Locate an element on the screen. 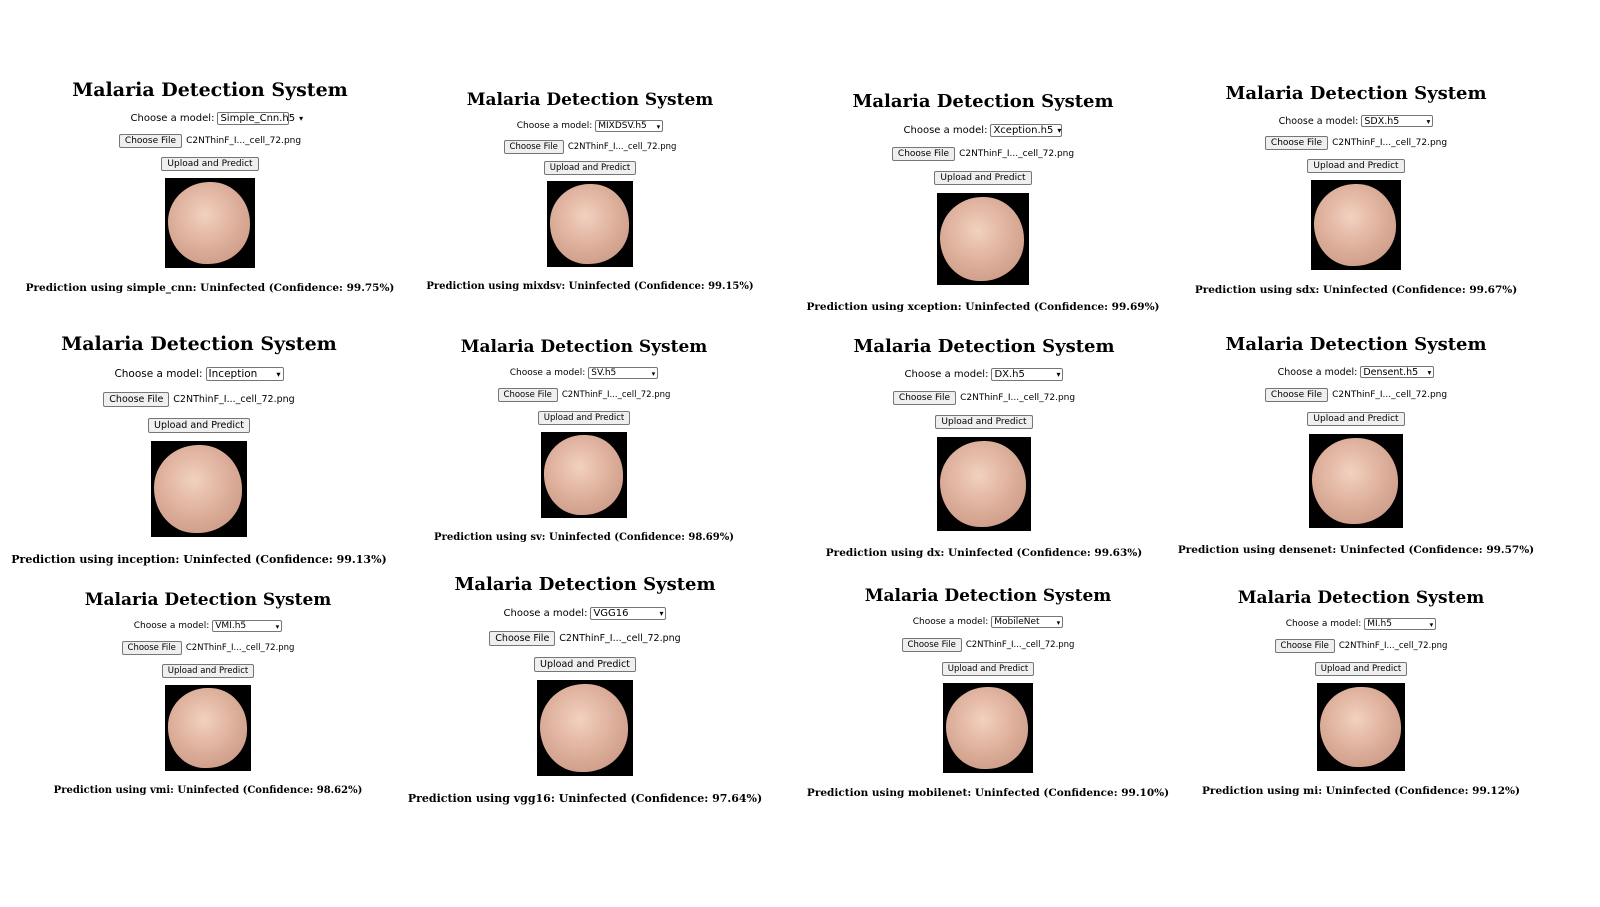 The height and width of the screenshot is (907, 1600). model-select-value: MobileNet is located at coordinates (1017, 622).